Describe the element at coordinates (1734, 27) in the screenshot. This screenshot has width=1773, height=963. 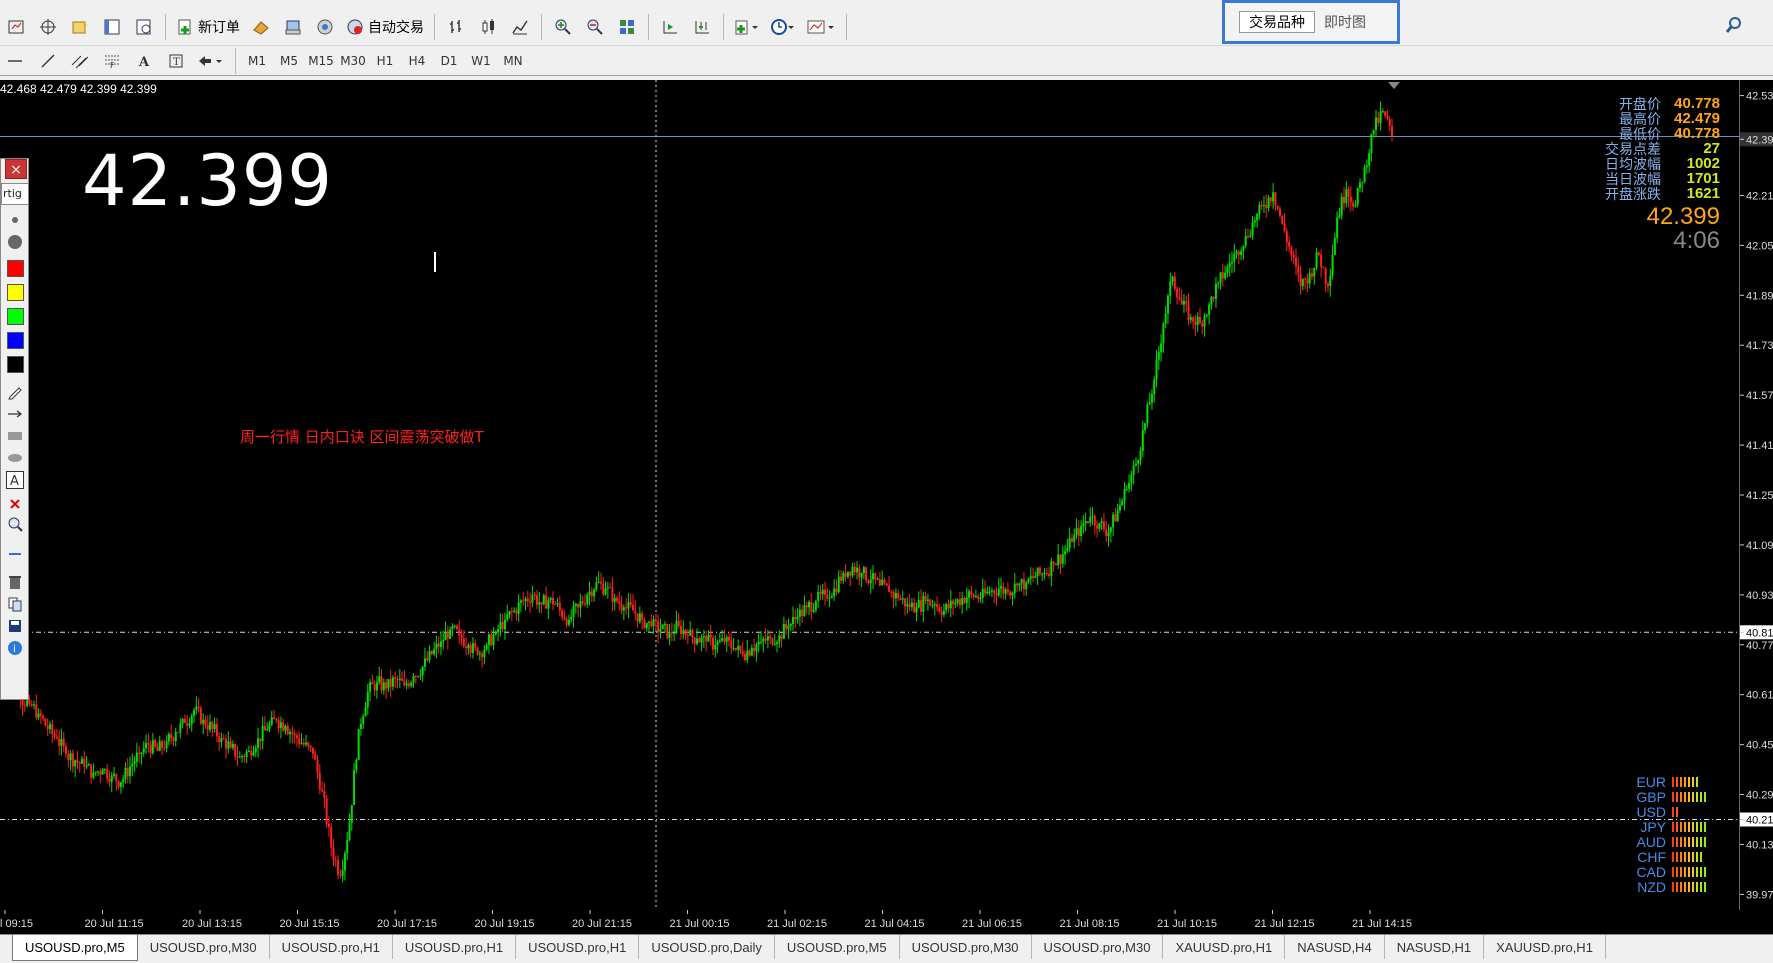
I see `search-icon` at that location.